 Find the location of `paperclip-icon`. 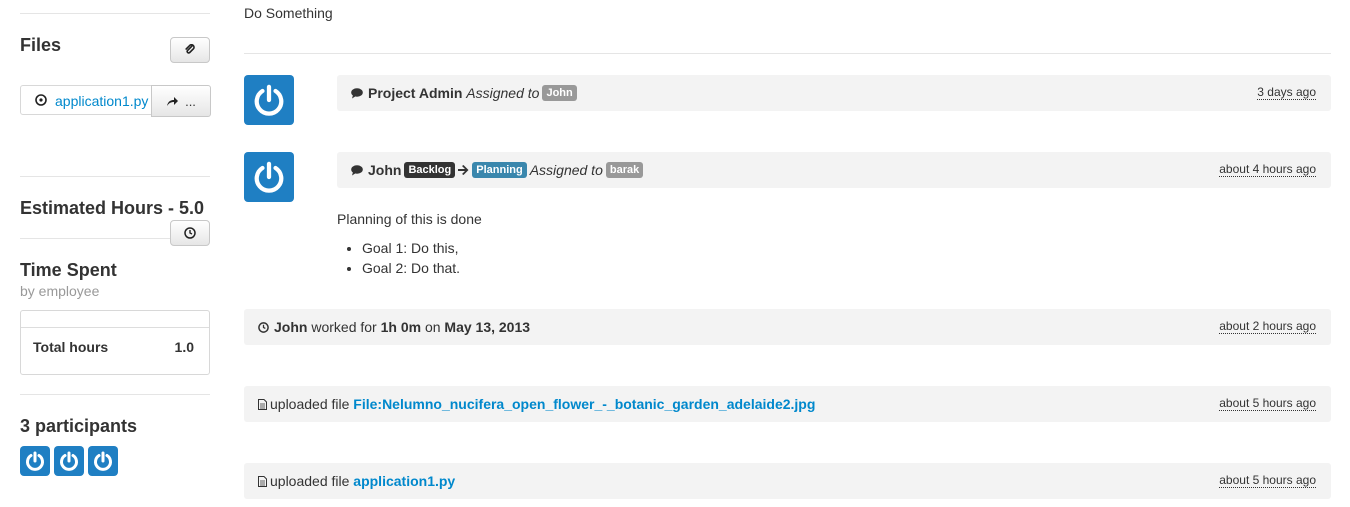

paperclip-icon is located at coordinates (190, 49).